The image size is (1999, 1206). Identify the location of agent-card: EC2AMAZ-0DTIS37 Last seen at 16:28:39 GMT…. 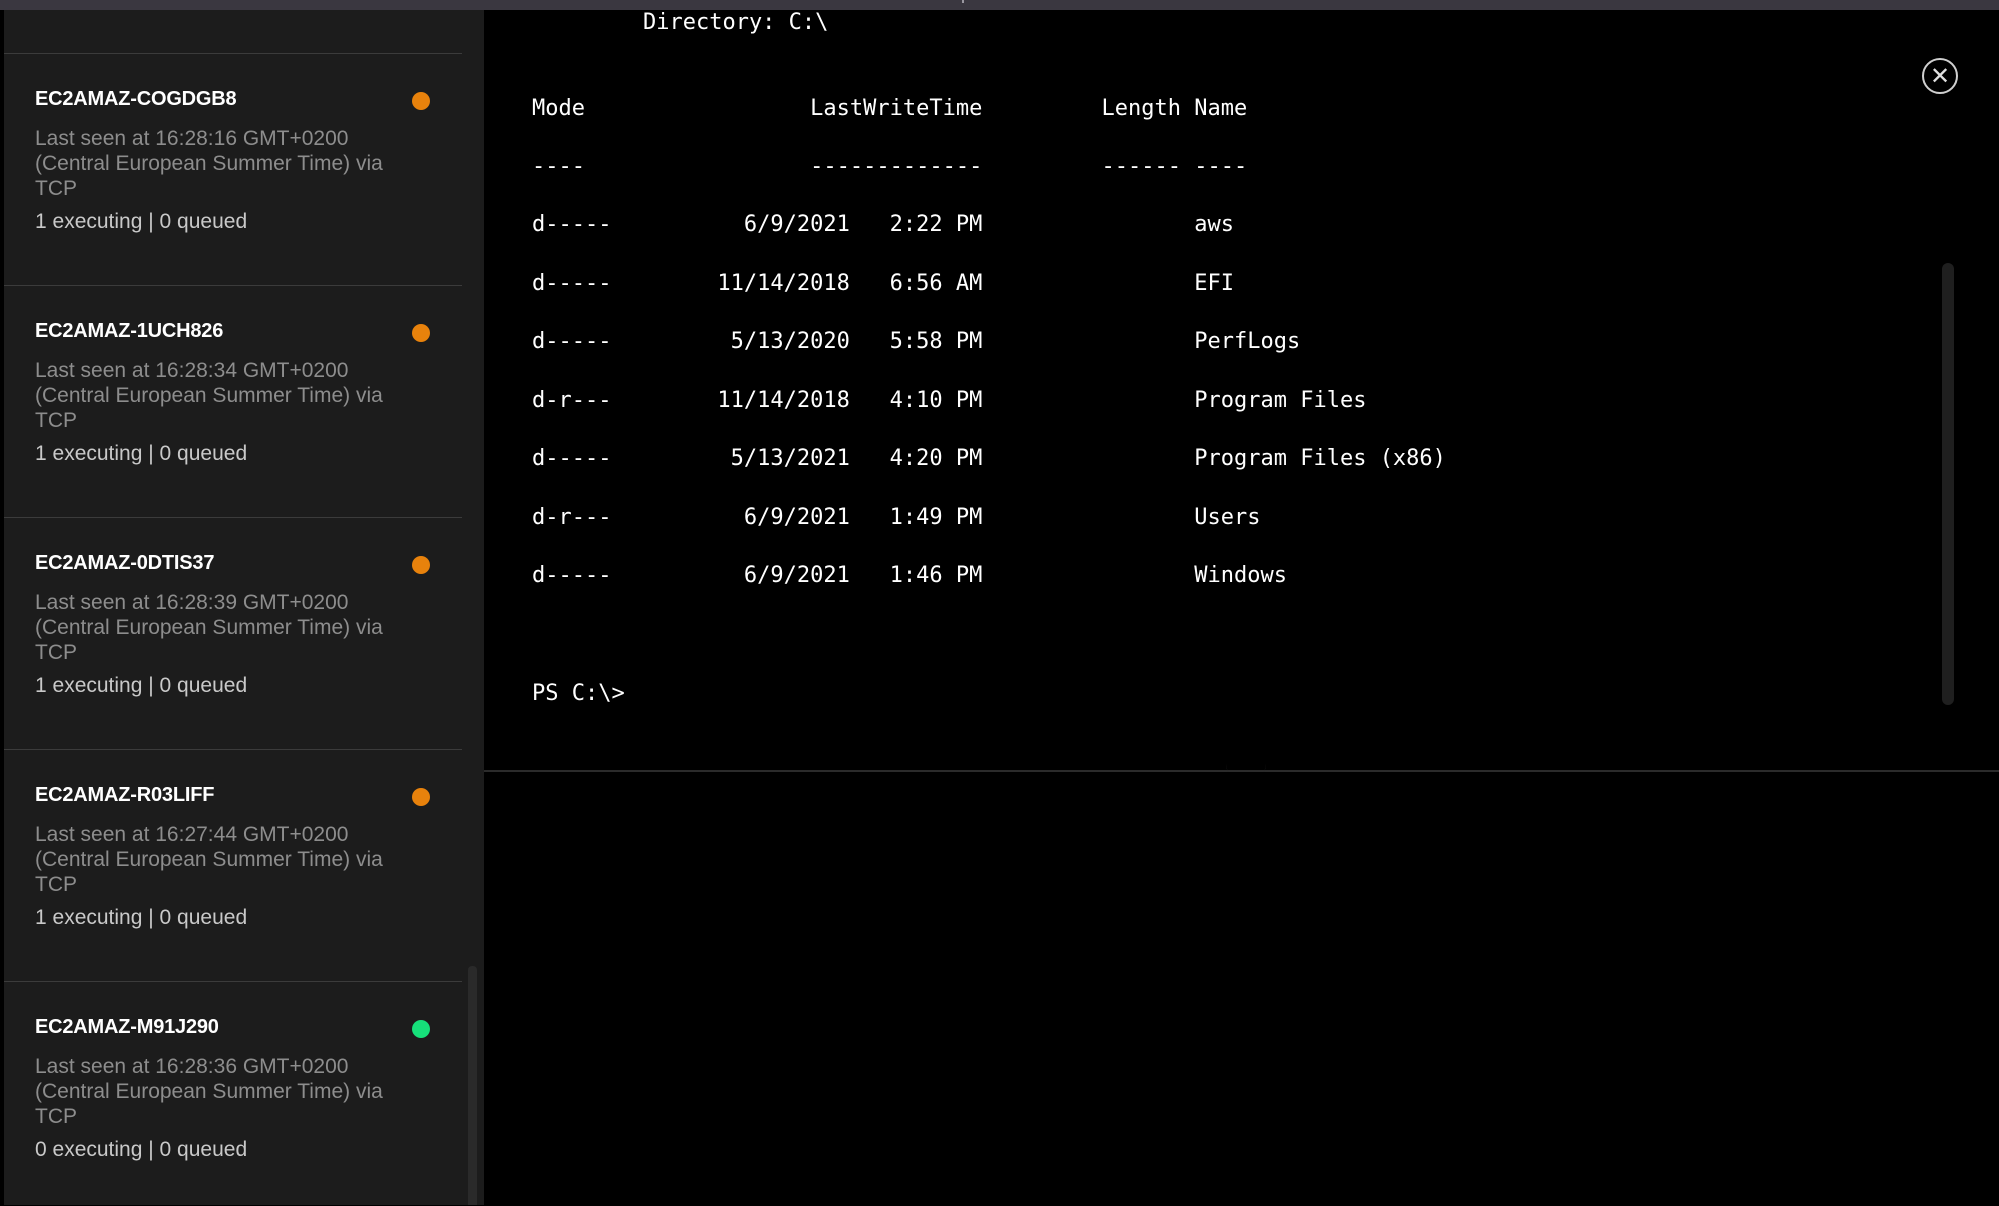
(233, 633).